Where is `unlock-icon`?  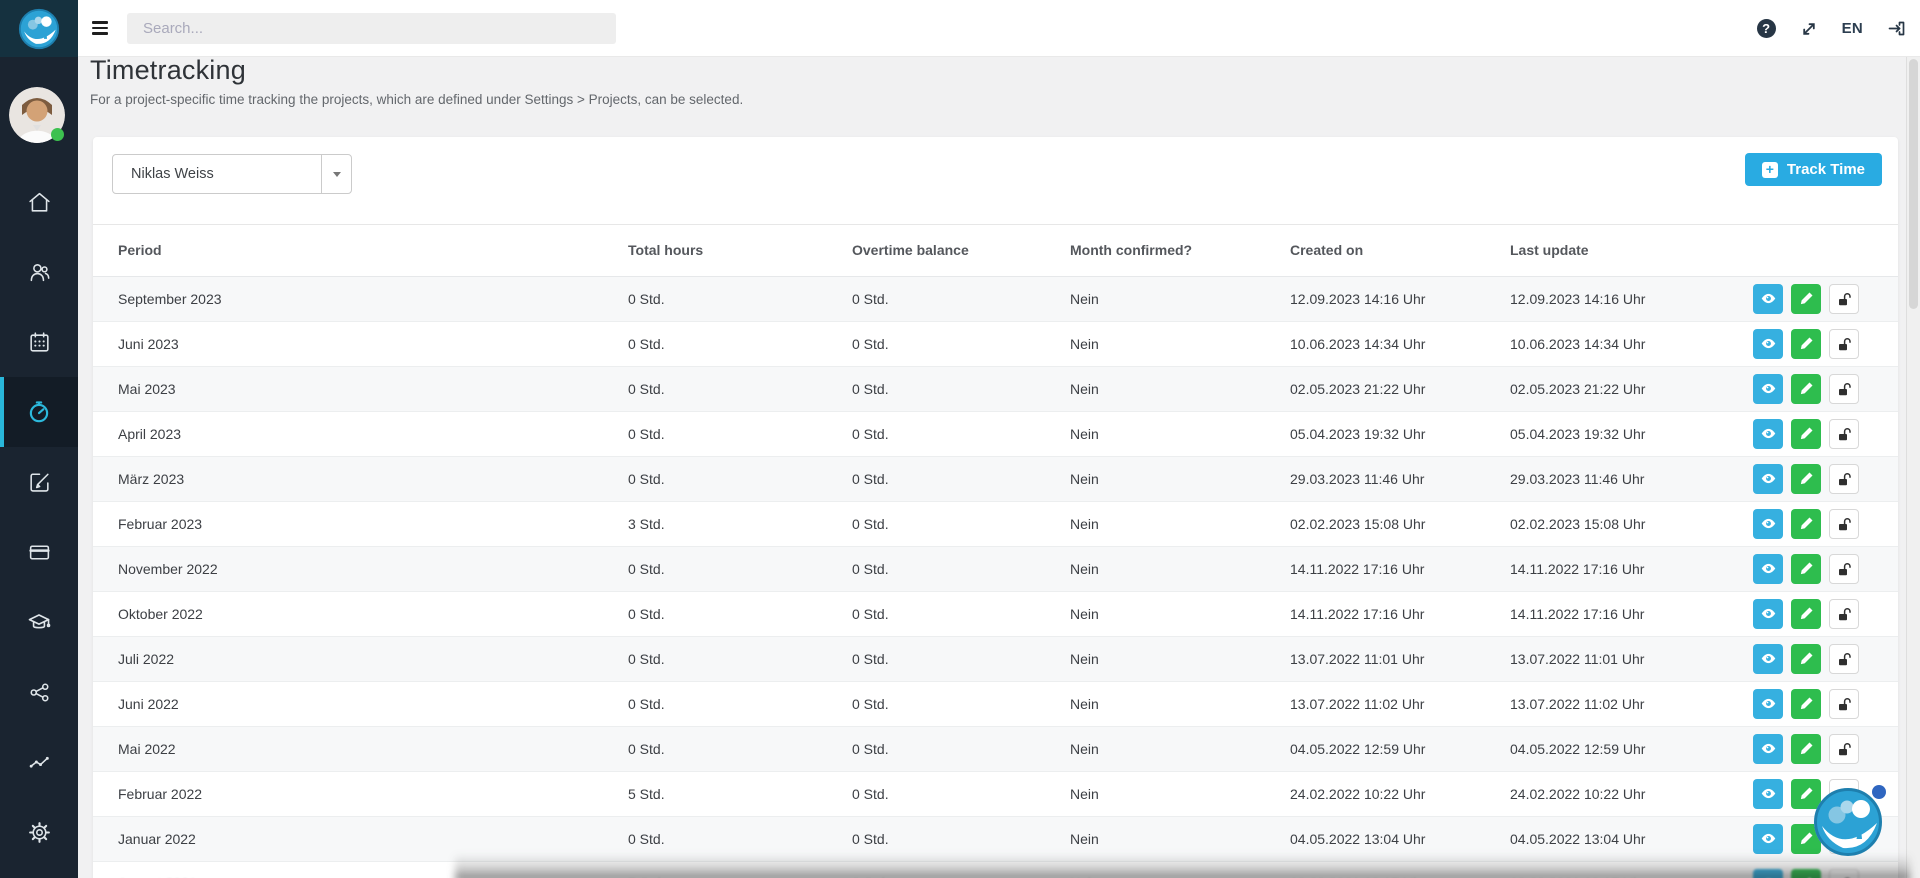 unlock-icon is located at coordinates (1845, 433).